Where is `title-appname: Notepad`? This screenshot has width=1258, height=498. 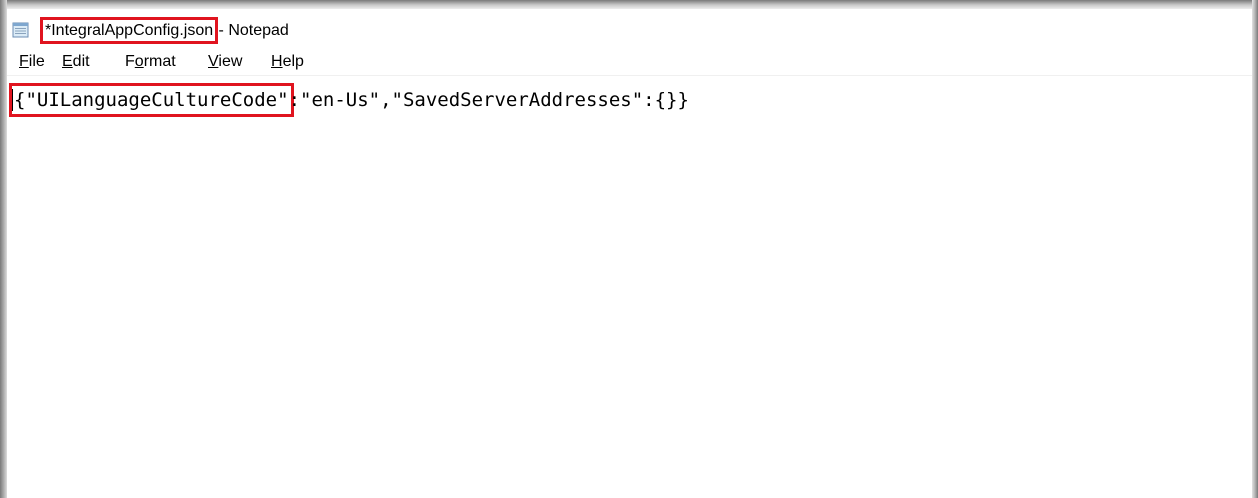 title-appname: Notepad is located at coordinates (258, 30).